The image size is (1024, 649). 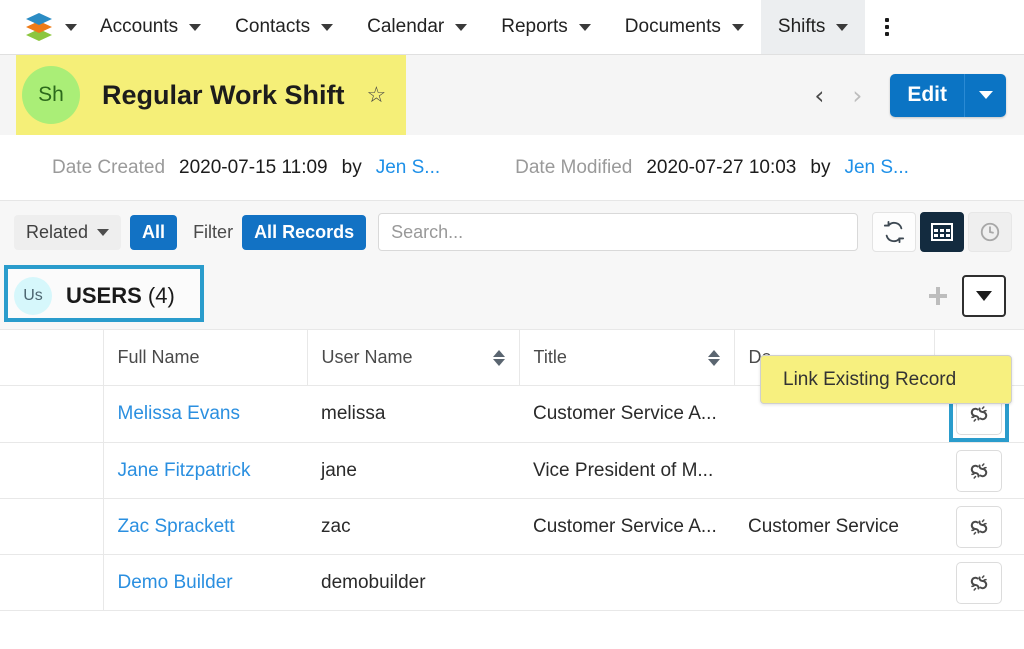 What do you see at coordinates (57, 231) in the screenshot?
I see `related-dropdown-label: Related` at bounding box center [57, 231].